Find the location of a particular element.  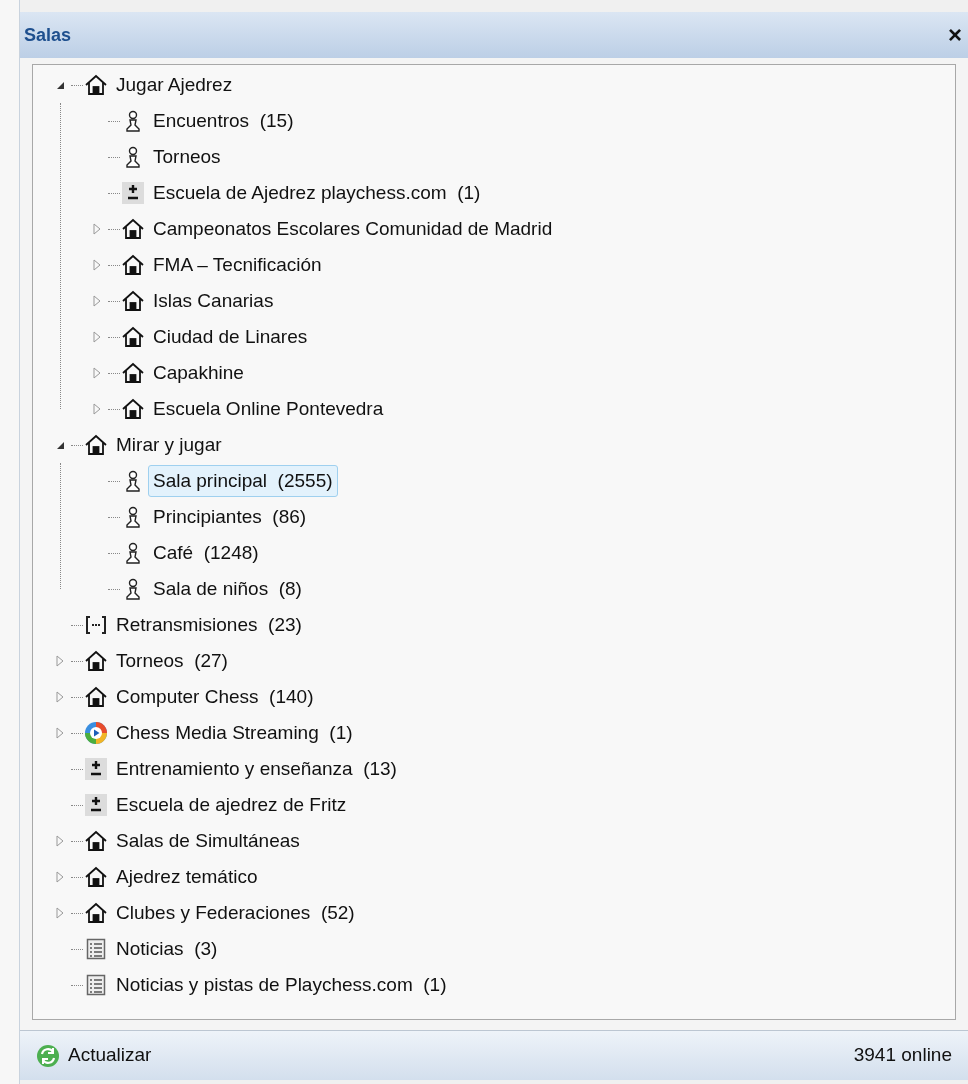

tree-item: Entrenamiento y enseñanza (13) is located at coordinates (256, 769).